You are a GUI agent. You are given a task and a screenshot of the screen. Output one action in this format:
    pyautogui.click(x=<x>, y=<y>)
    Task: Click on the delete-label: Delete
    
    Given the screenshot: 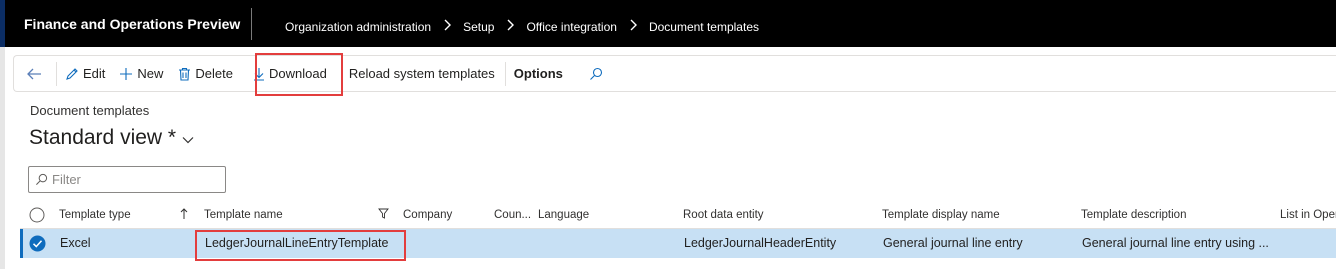 What is the action you would take?
    pyautogui.click(x=214, y=73)
    